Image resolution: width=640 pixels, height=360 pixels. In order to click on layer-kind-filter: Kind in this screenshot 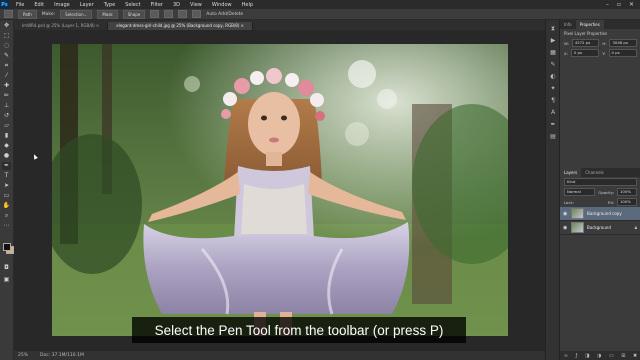, I will do `click(600, 182)`.